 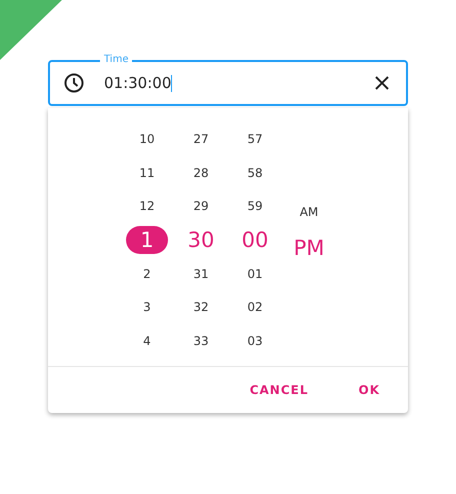 I want to click on time-option: 59, so click(x=255, y=206).